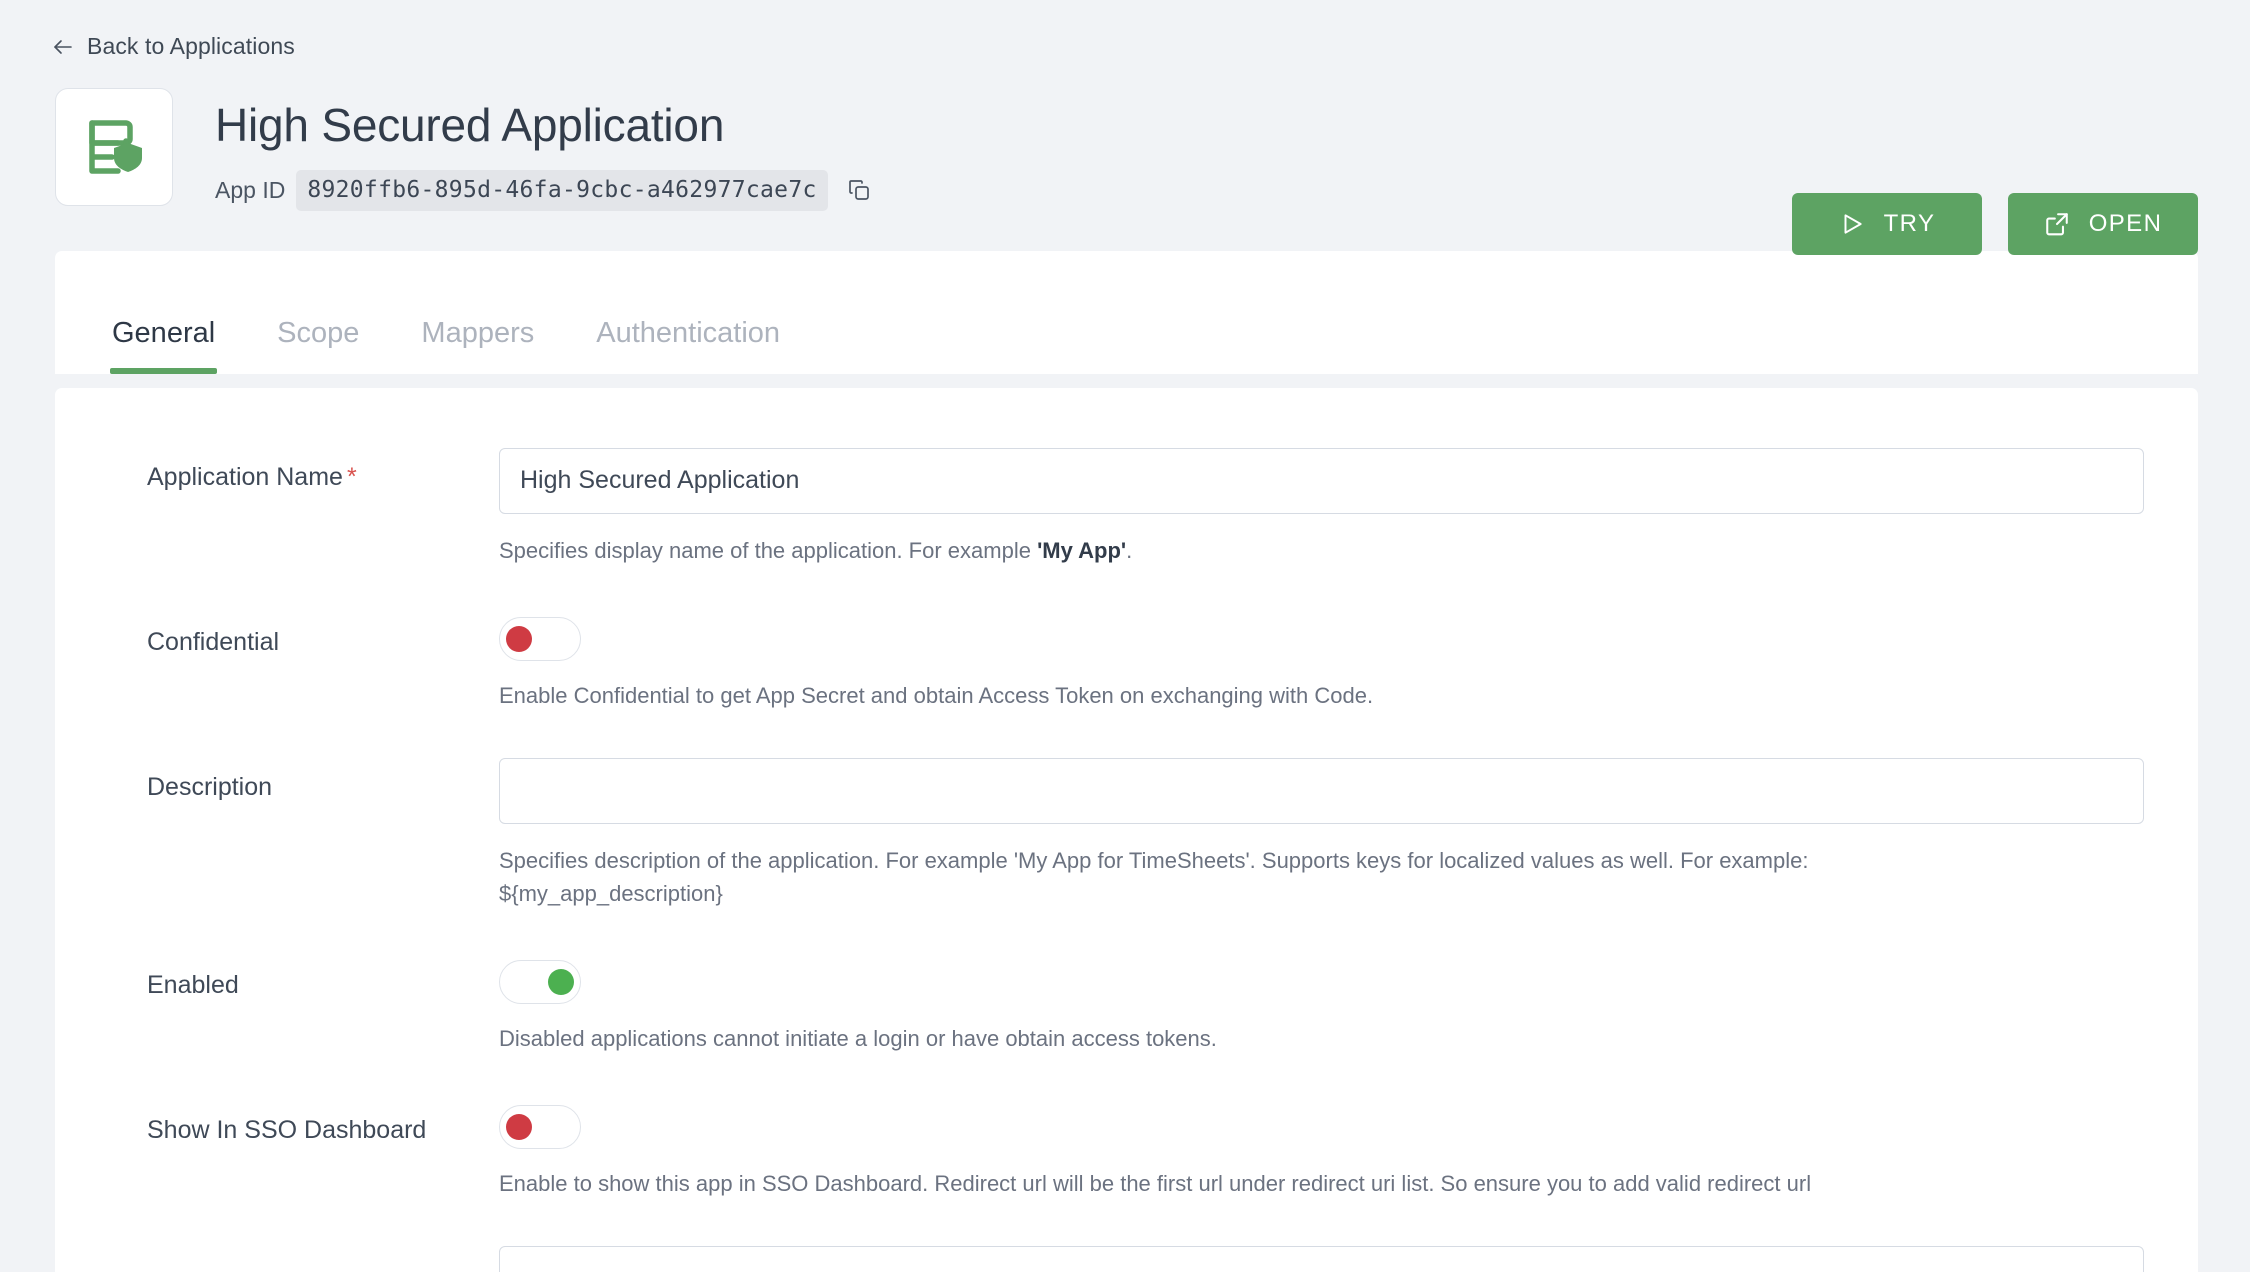 The image size is (2250, 1272). I want to click on next-field-label, so click(323, 1253).